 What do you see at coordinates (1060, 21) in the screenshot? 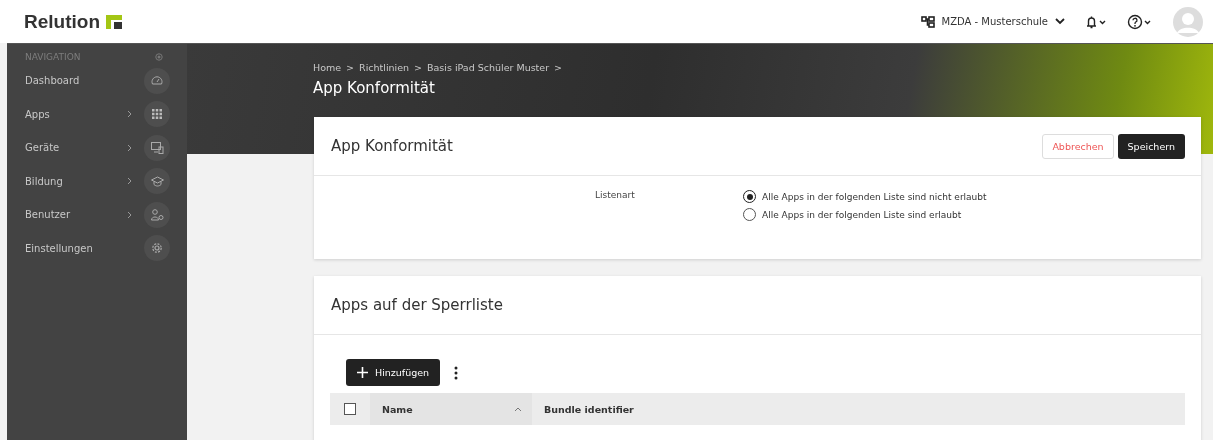
I see `chevron-down-icon` at bounding box center [1060, 21].